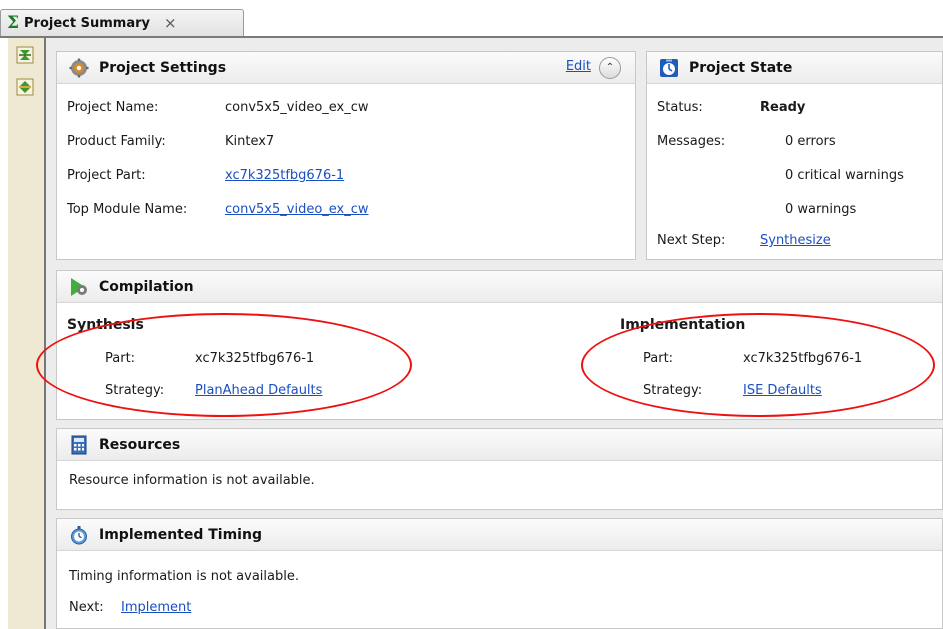 This screenshot has width=943, height=629. What do you see at coordinates (79, 287) in the screenshot?
I see `play-gear-icon` at bounding box center [79, 287].